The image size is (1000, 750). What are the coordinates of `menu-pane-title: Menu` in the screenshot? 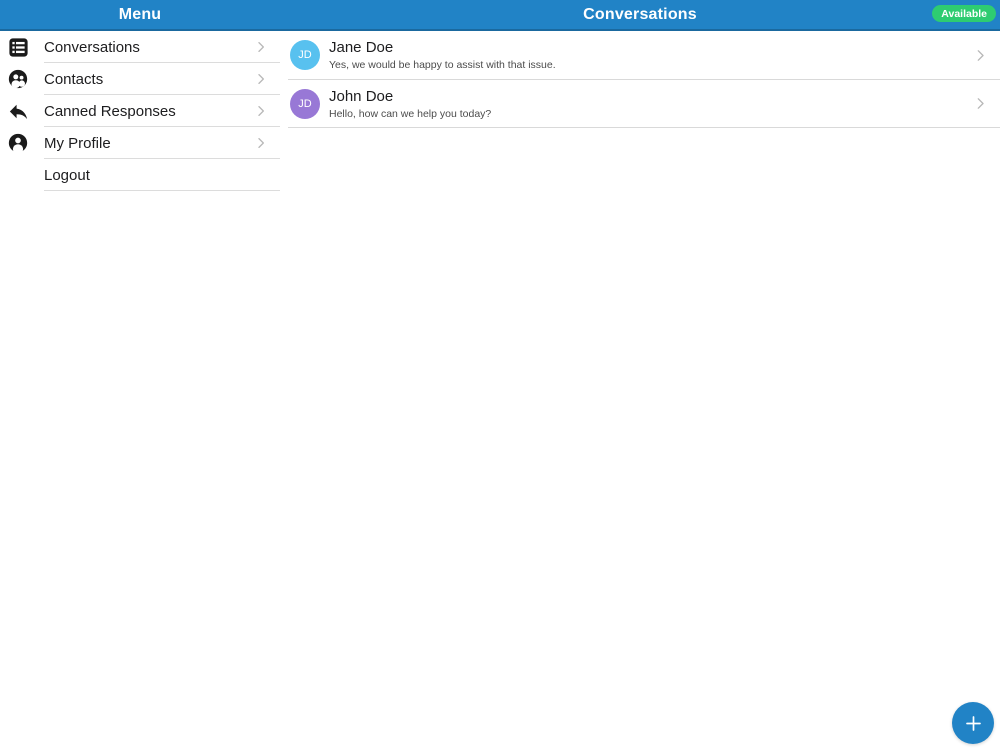 It's located at (140, 14).